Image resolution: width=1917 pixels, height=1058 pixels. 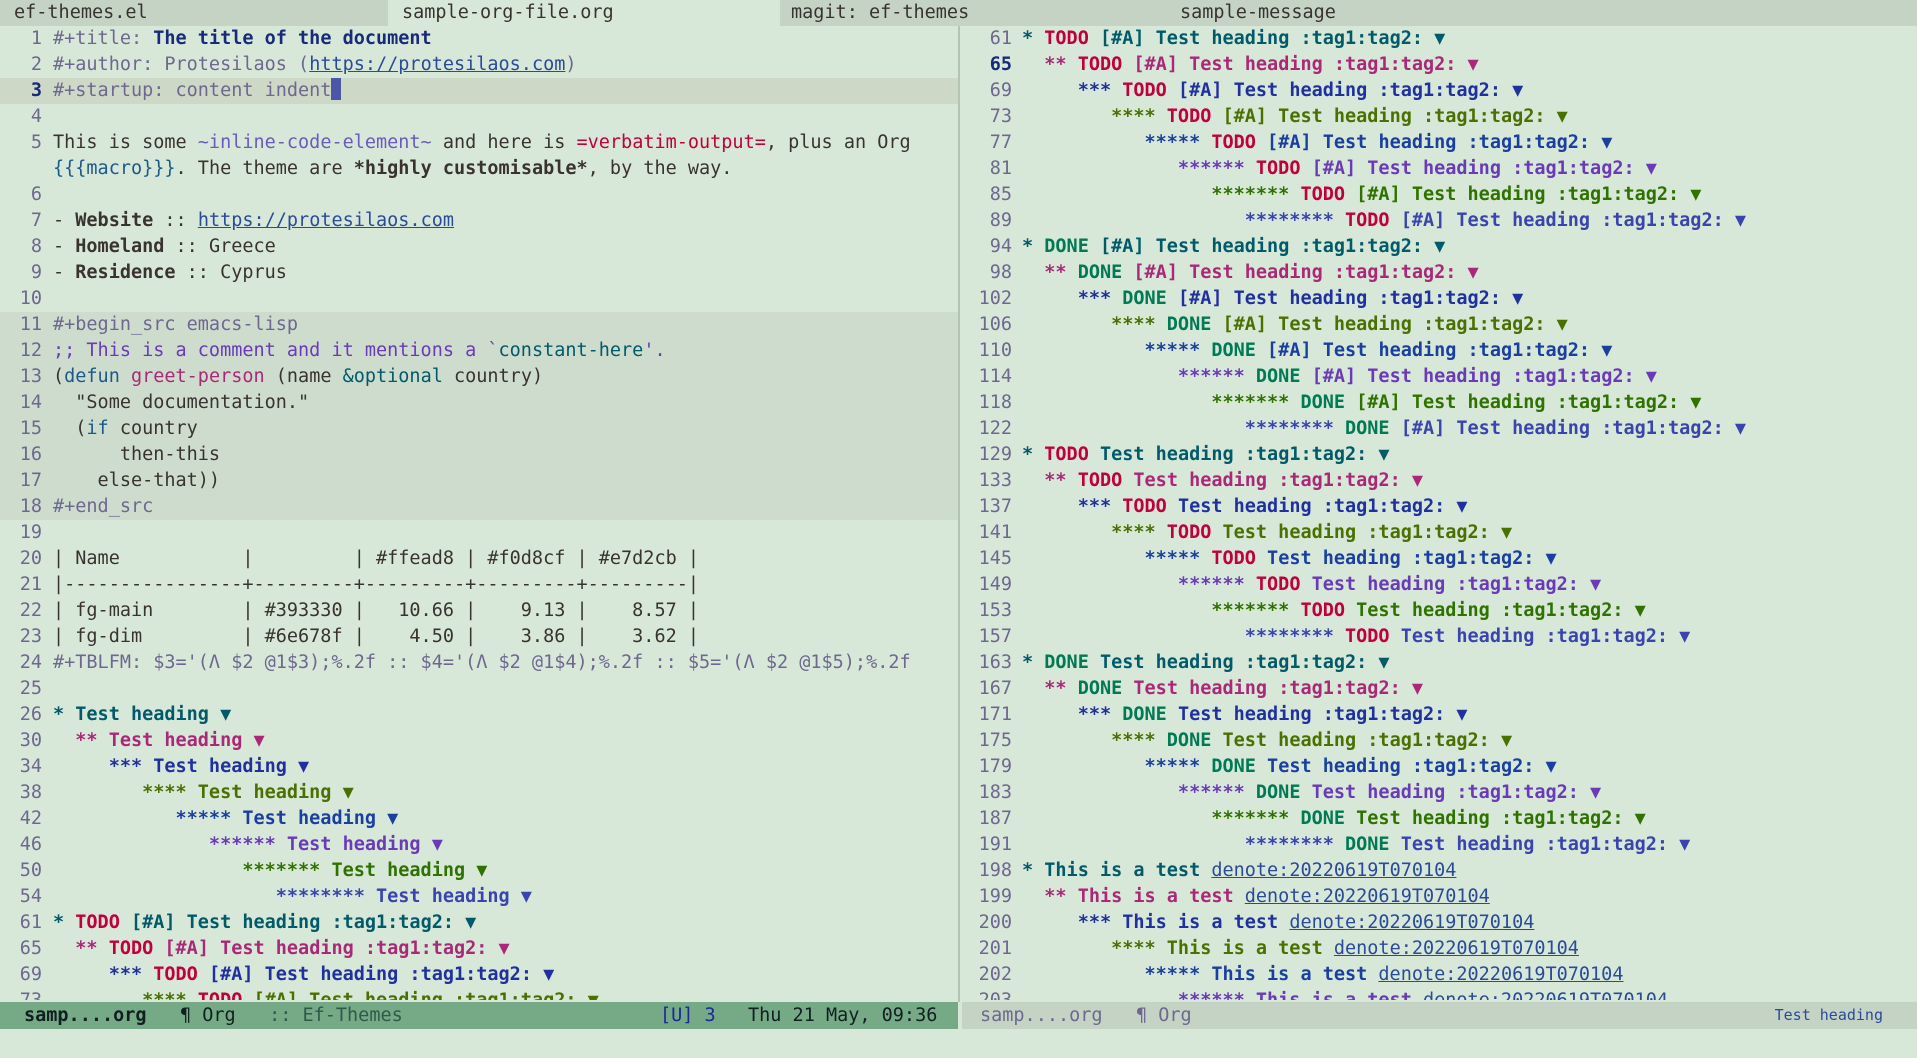 I want to click on editor-line: 8- Homeland :: Greece, so click(x=479, y=247).